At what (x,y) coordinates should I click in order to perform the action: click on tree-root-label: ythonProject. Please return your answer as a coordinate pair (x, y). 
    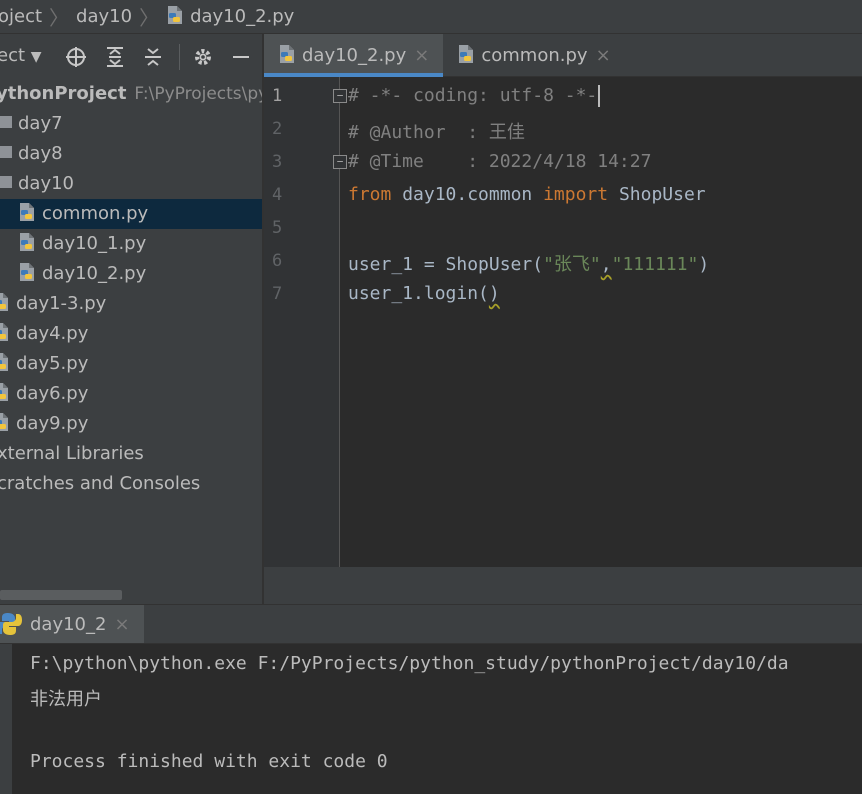
    Looking at the image, I should click on (63, 93).